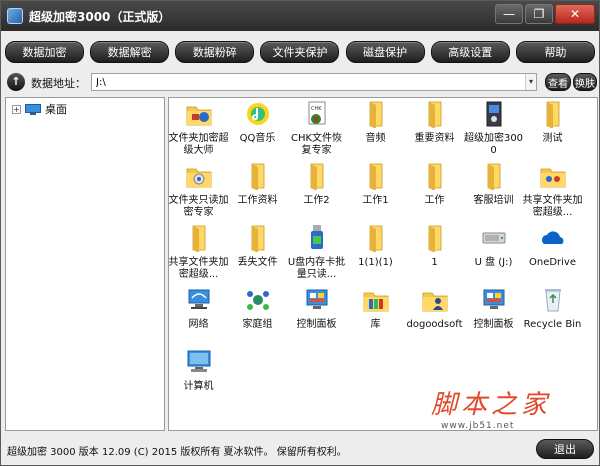  Describe the element at coordinates (493, 324) in the screenshot. I see `file-label: 控制面板` at that location.